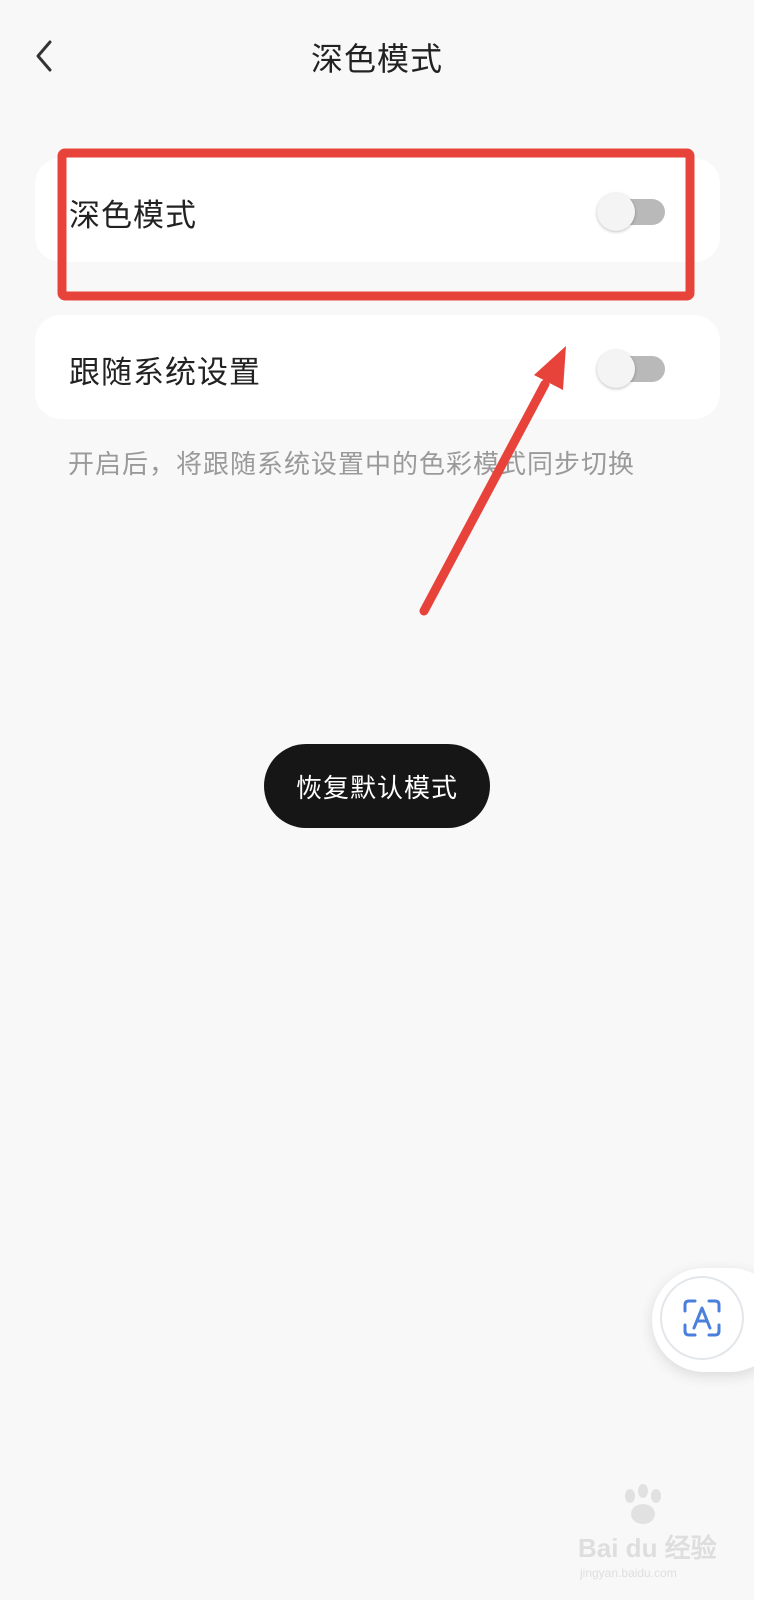  What do you see at coordinates (376, 59) in the screenshot?
I see `page-title: 深色模式` at bounding box center [376, 59].